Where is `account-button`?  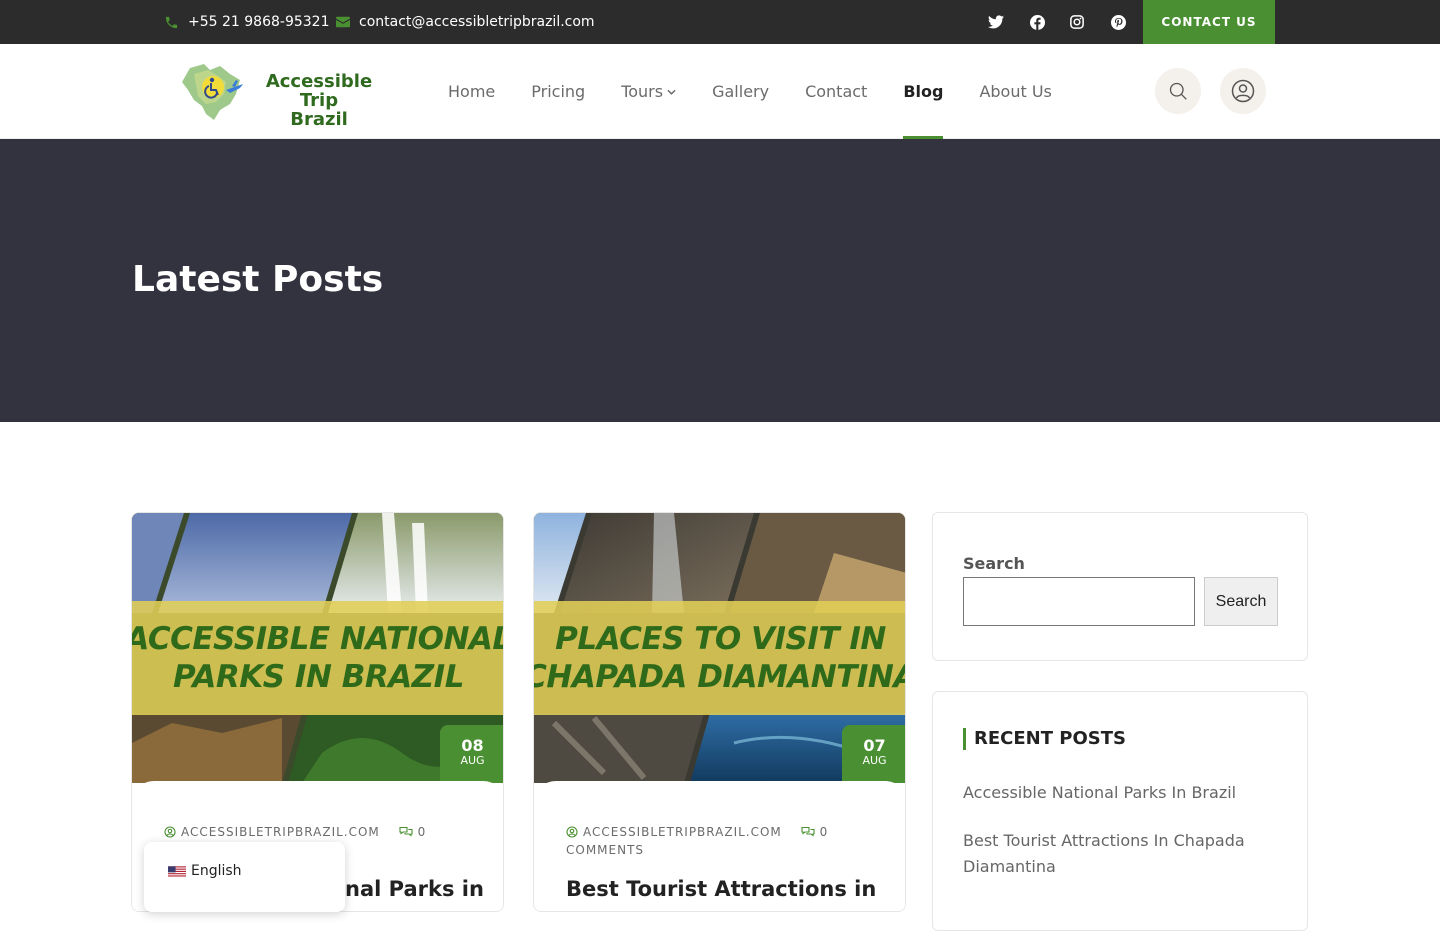 account-button is located at coordinates (1243, 91).